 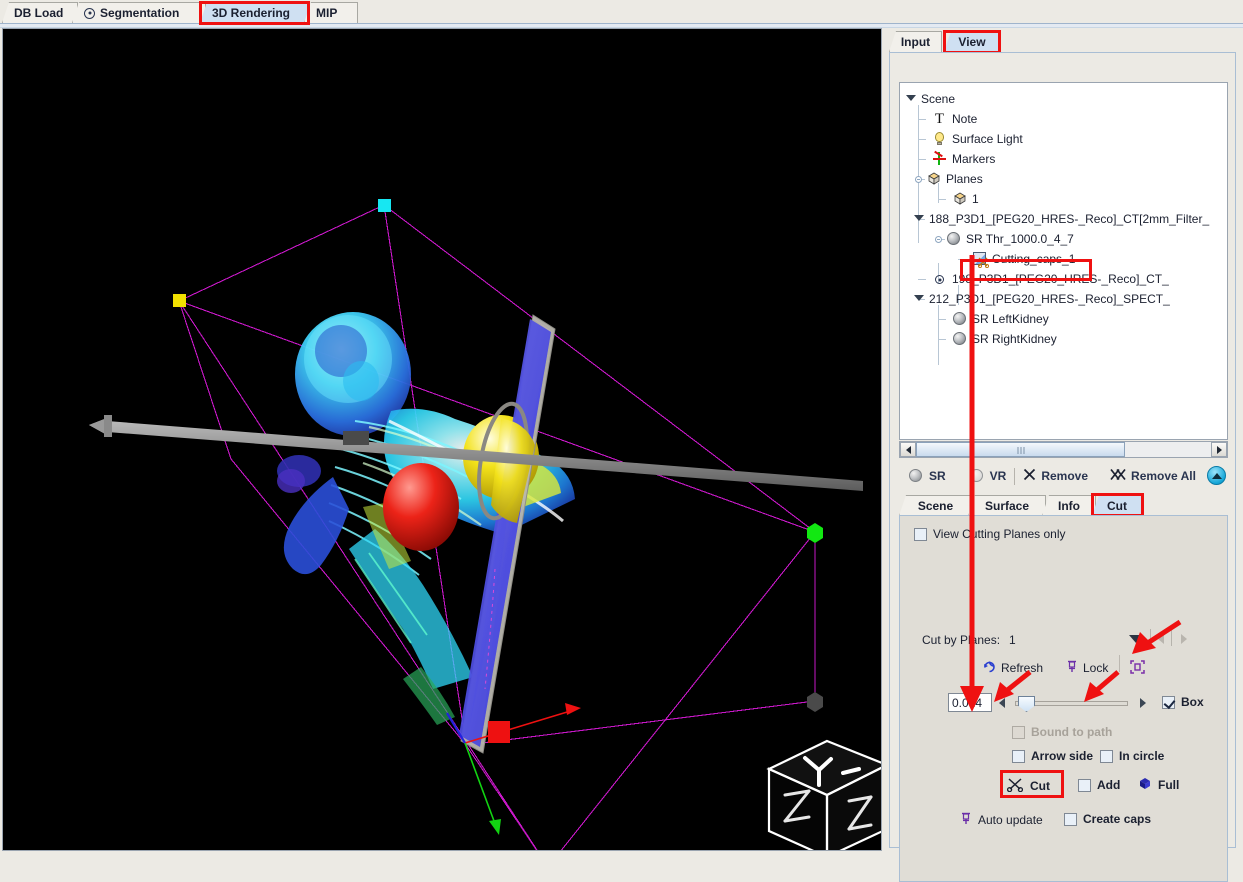 I want to click on subtab-scene-label: Scene, so click(x=935, y=506).